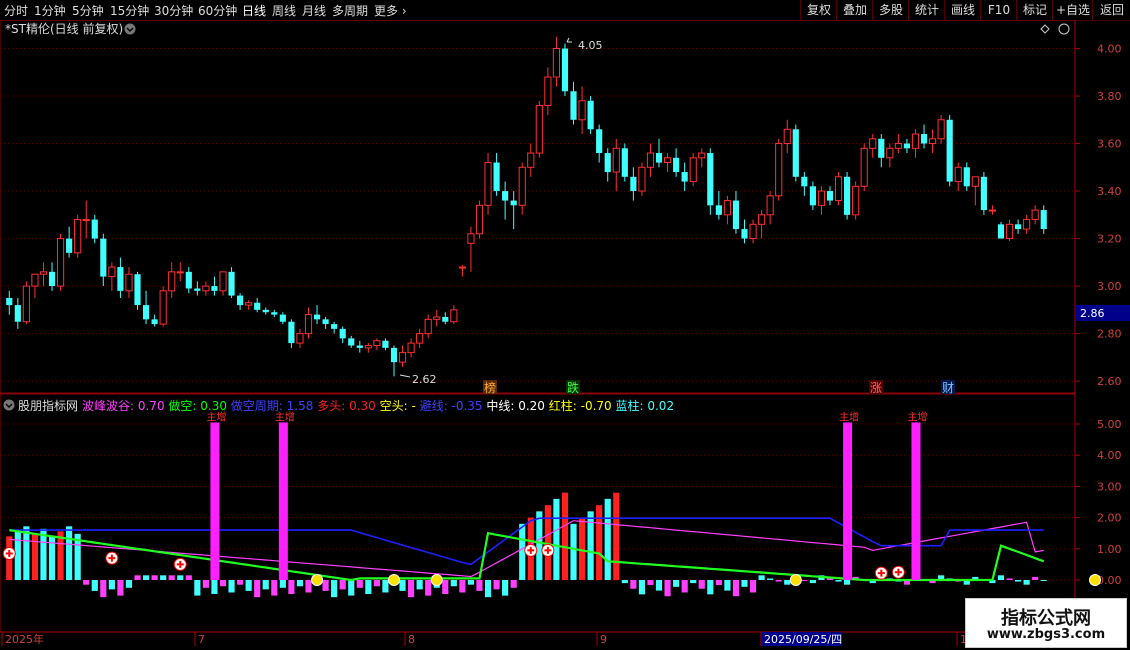 This screenshot has width=1130, height=650. Describe the element at coordinates (88, 10) in the screenshot. I see `period-tab-2: 5分钟` at that location.